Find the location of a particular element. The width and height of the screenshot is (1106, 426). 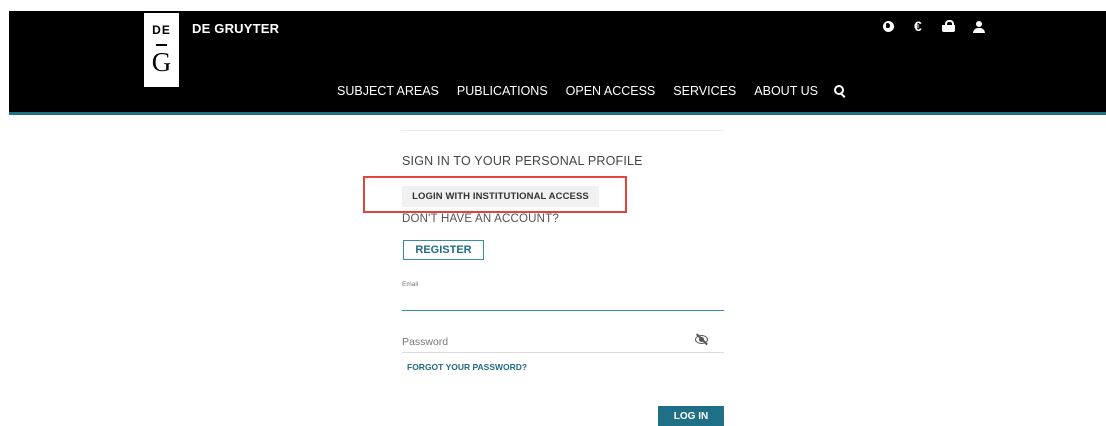

eye-slash-icon is located at coordinates (702, 339).